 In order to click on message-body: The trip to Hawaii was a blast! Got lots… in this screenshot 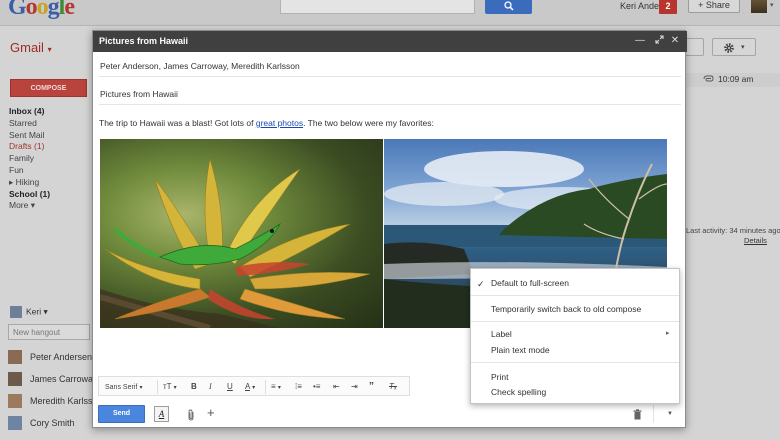, I will do `click(266, 123)`.